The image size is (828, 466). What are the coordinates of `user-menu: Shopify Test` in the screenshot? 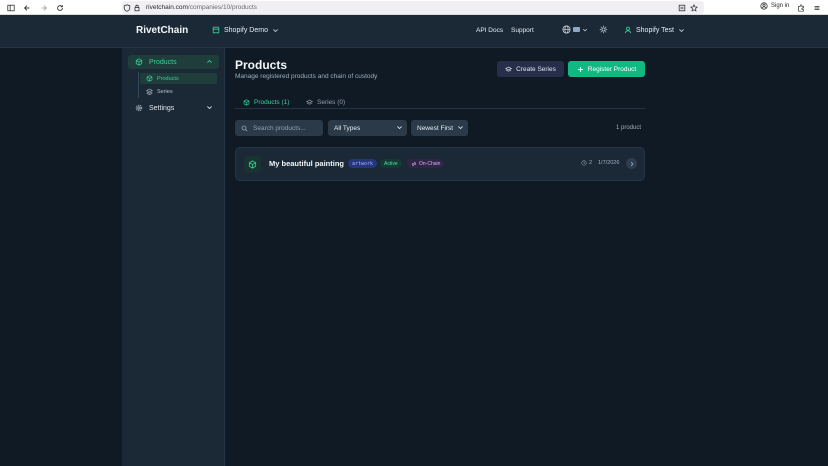 It's located at (654, 30).